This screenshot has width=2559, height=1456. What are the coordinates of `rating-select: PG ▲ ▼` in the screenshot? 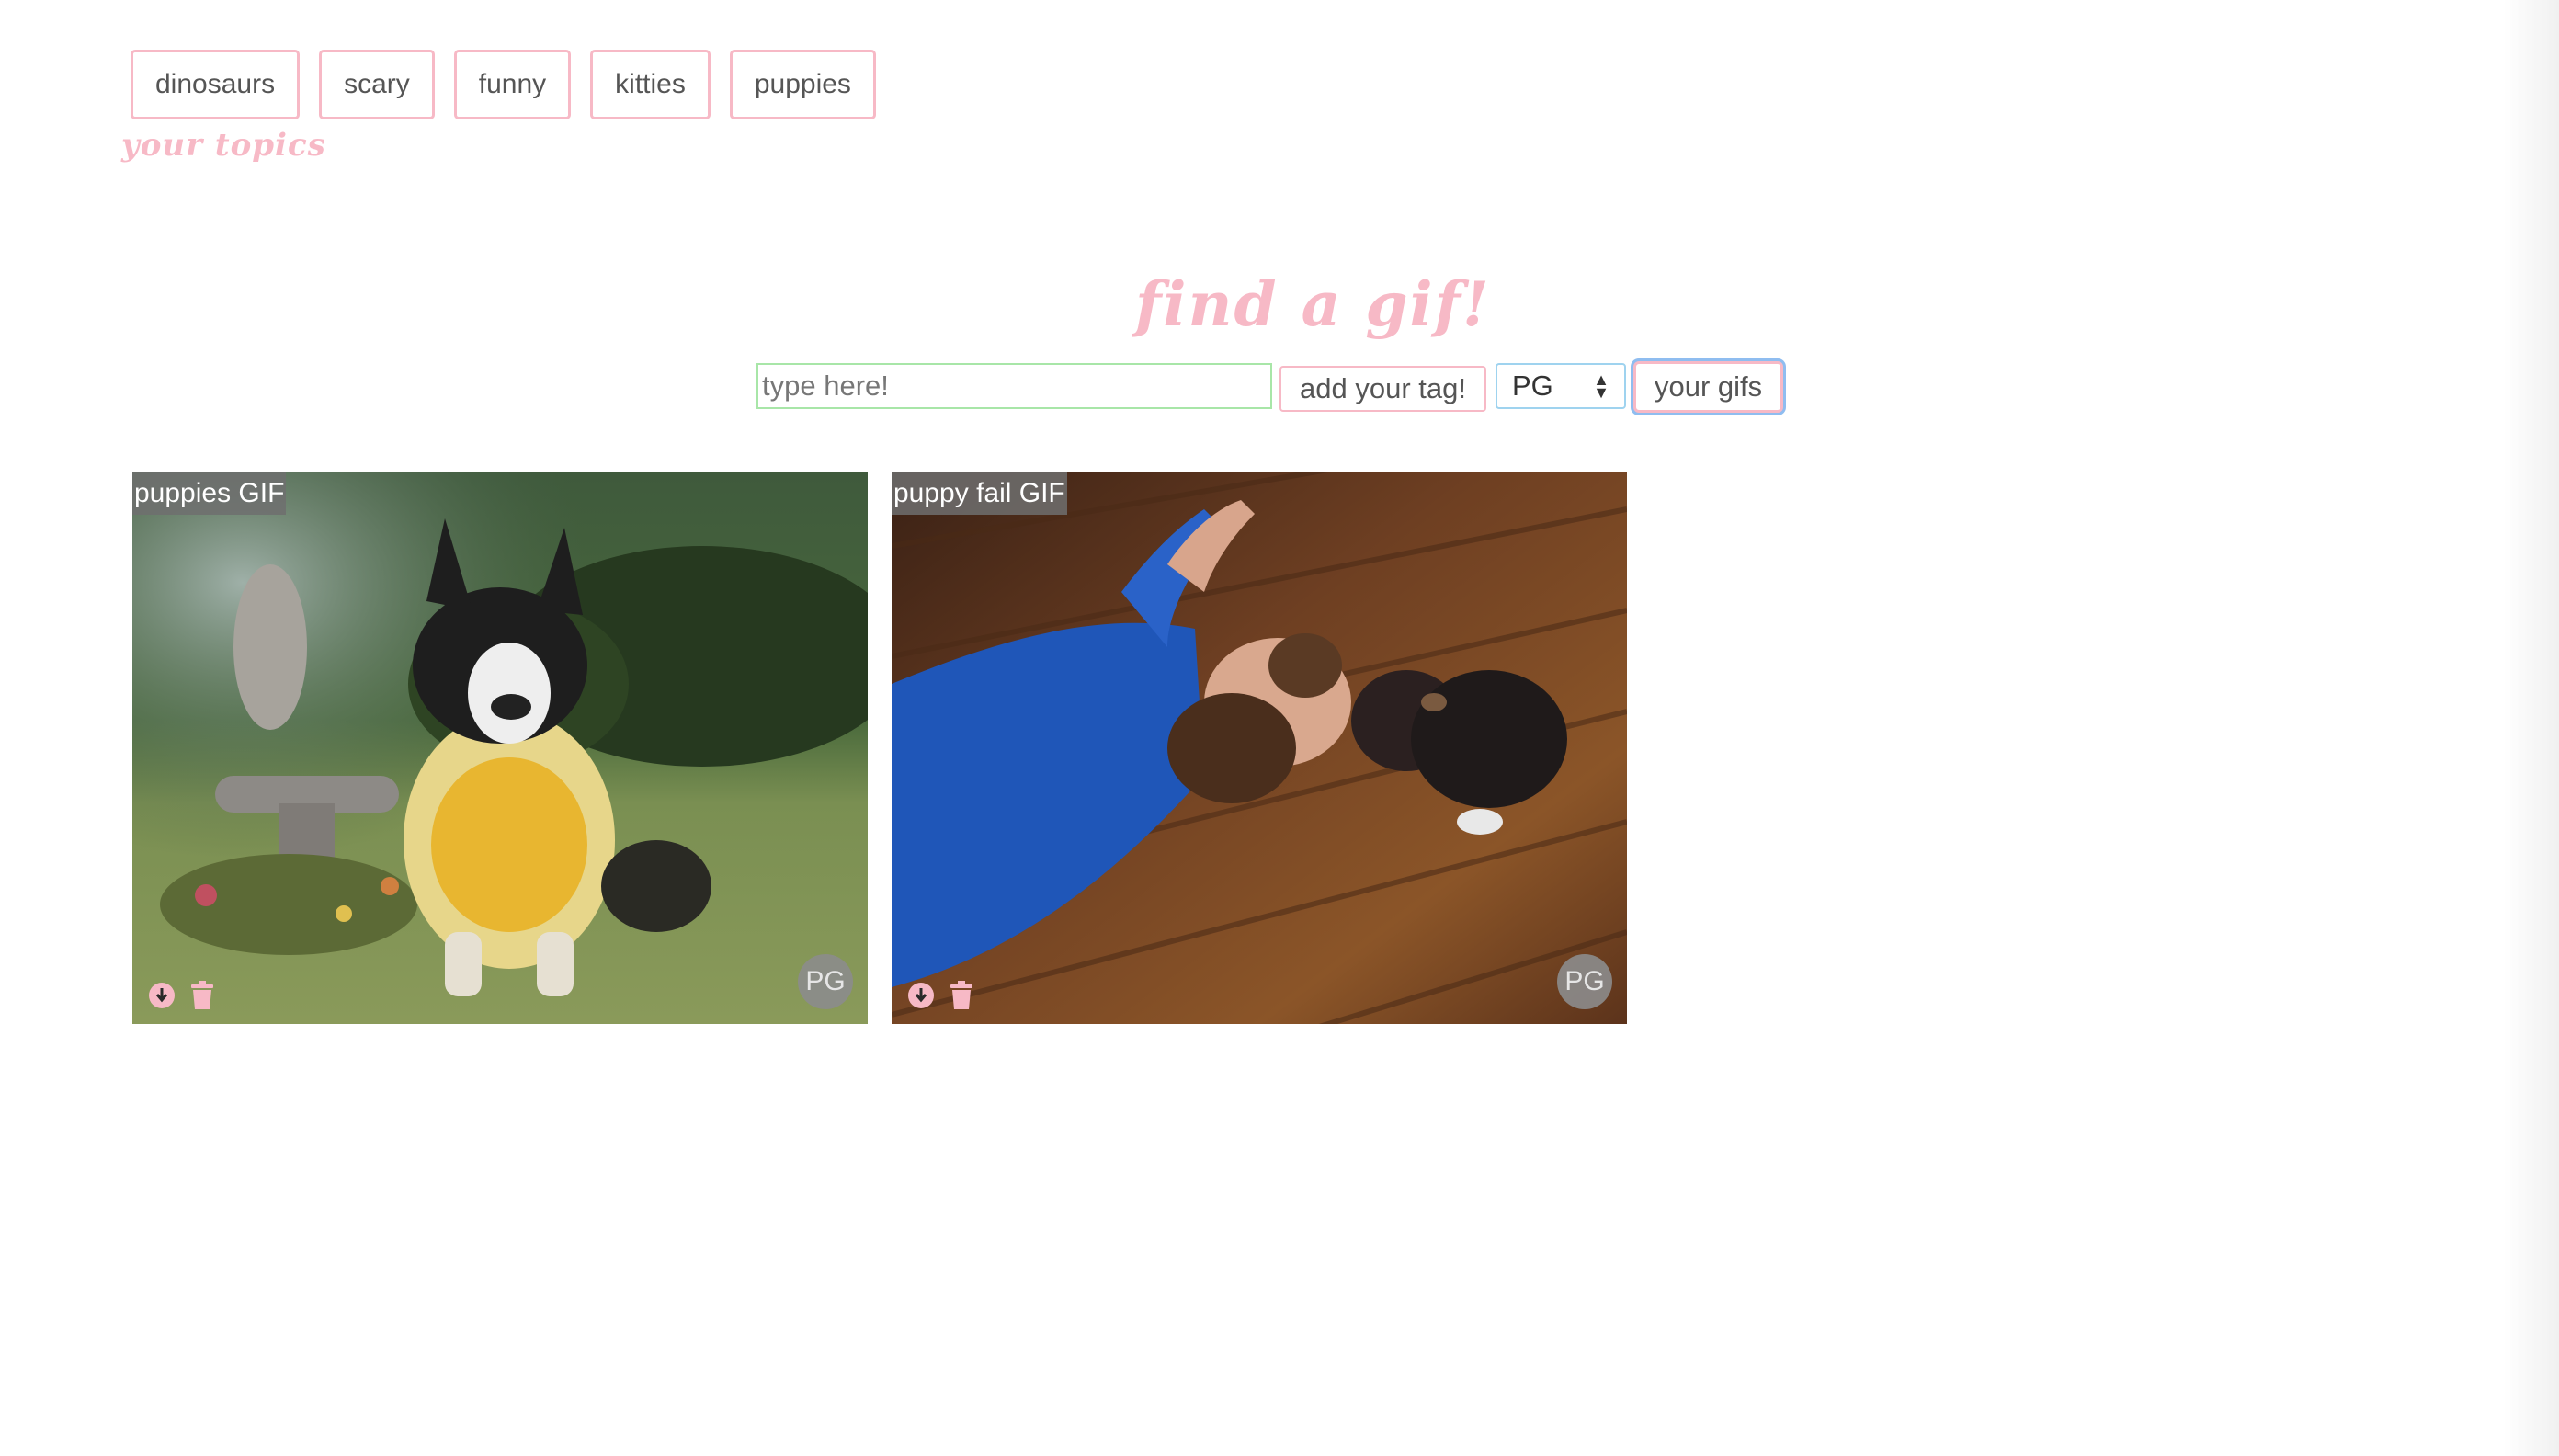 It's located at (1561, 386).